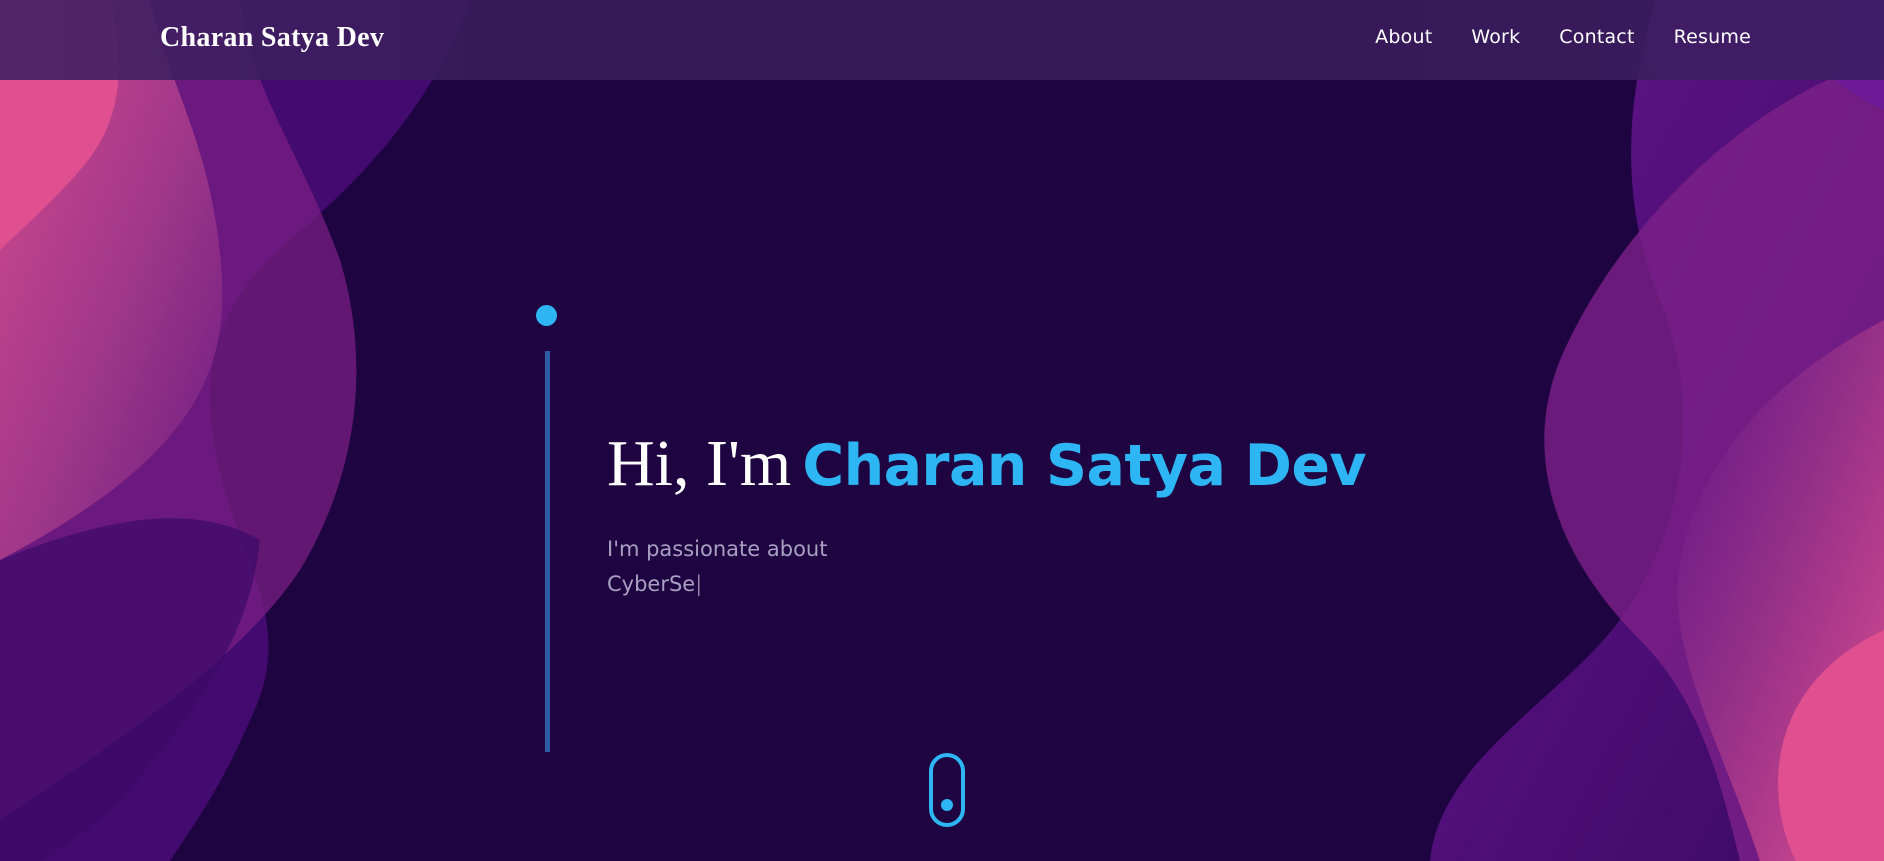  Describe the element at coordinates (699, 584) in the screenshot. I see `typing-caret: |` at that location.